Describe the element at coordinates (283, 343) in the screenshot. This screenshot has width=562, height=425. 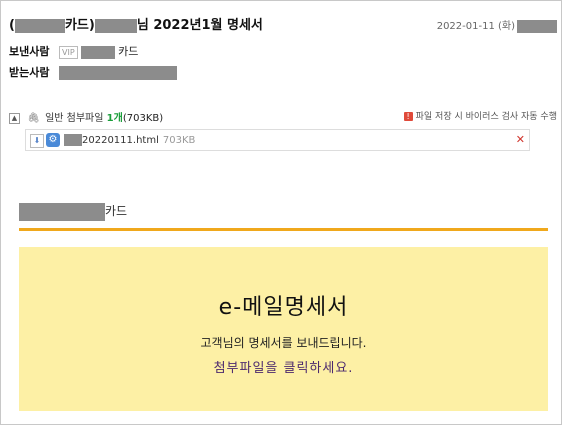
I see `banner-message: 고객님의 명세서를 보내드립니다.` at that location.